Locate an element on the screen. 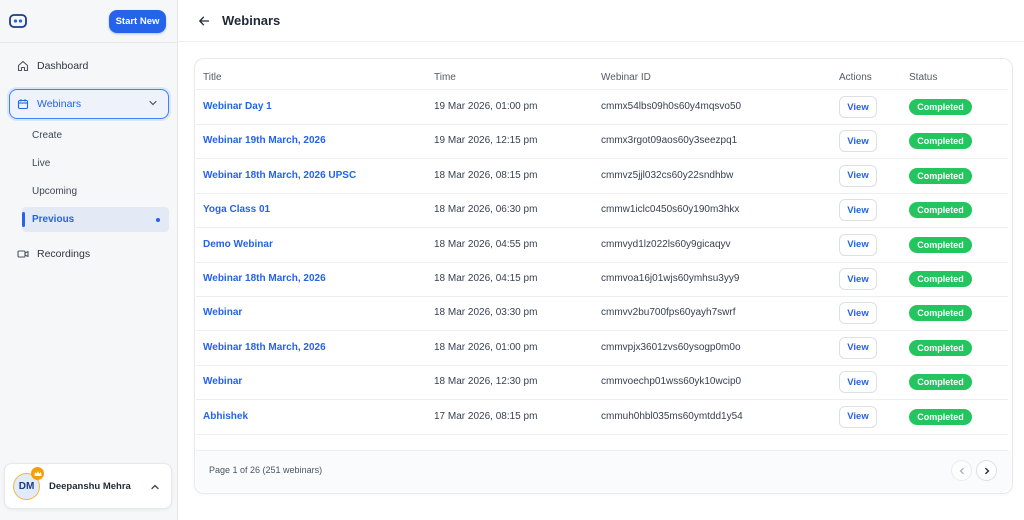  sidebar-item-label: Webinars is located at coordinates (59, 104).